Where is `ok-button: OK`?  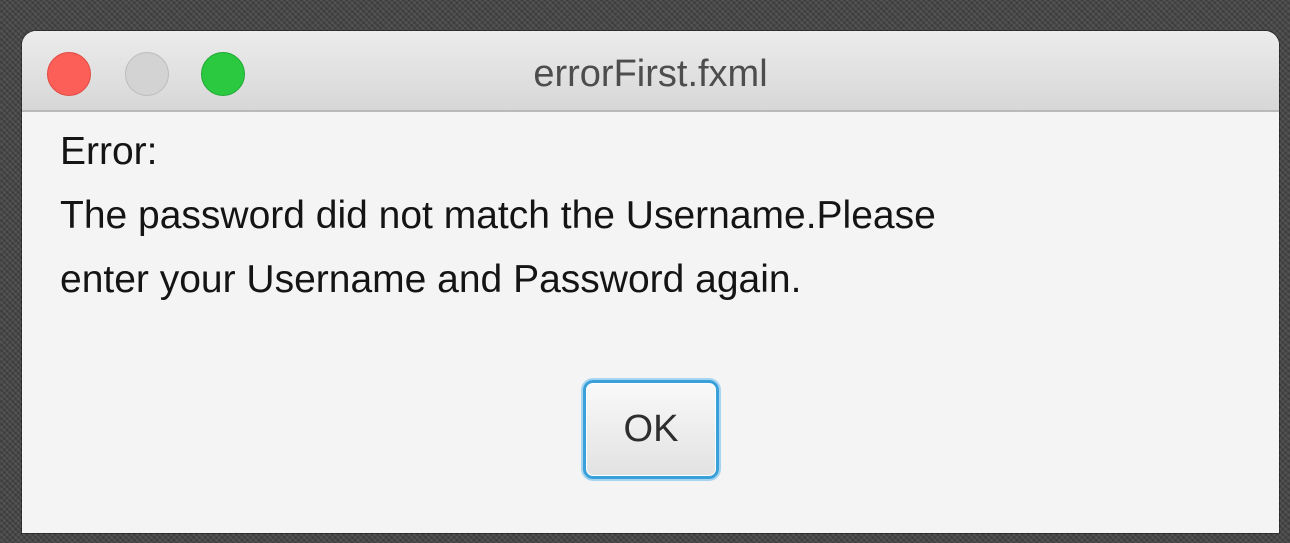 ok-button: OK is located at coordinates (651, 429).